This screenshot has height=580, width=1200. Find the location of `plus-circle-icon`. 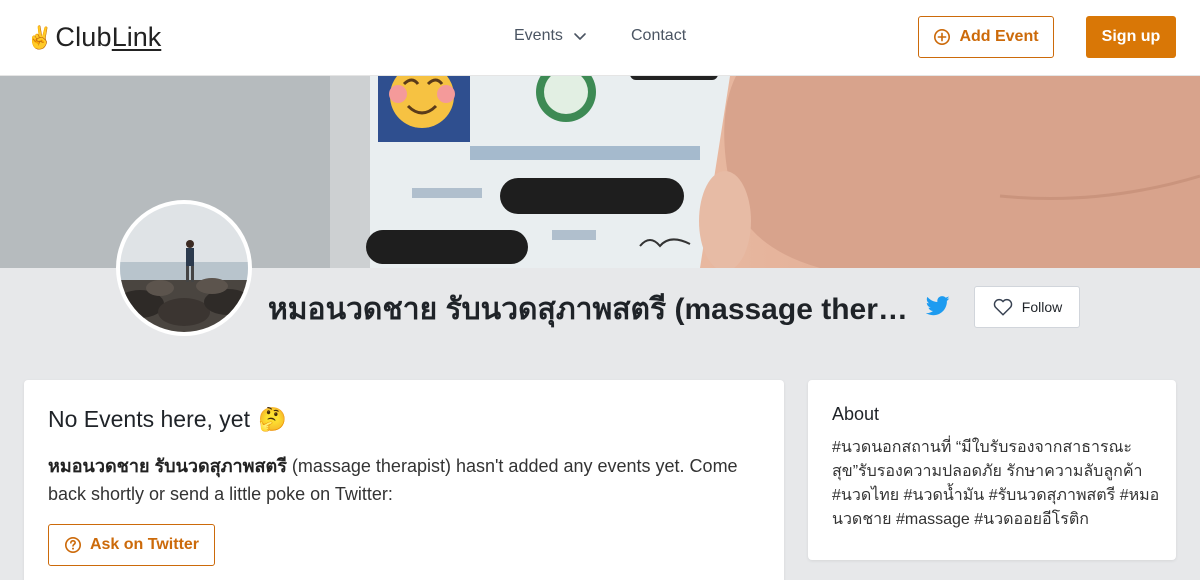

plus-circle-icon is located at coordinates (942, 37).